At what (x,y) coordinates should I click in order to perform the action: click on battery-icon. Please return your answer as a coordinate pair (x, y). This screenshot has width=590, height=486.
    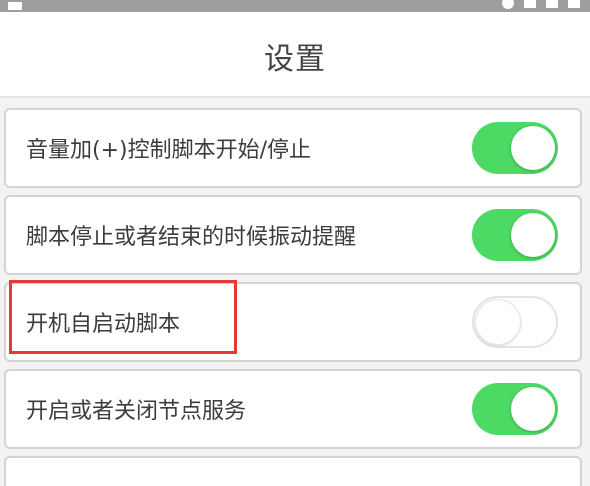
    Looking at the image, I should click on (574, 4).